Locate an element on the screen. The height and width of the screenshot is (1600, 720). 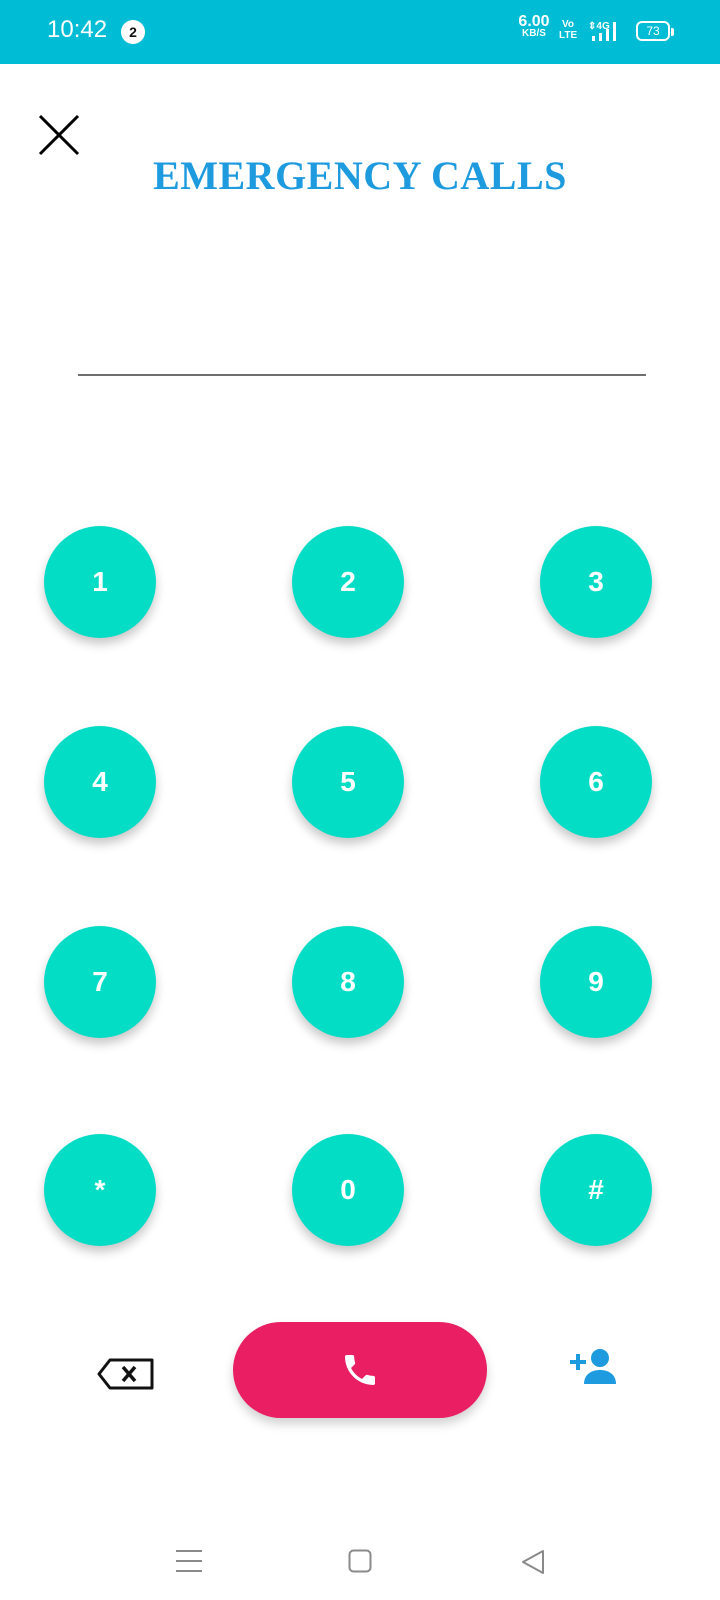
network-speed: 6.00 KB/S is located at coordinates (534, 26).